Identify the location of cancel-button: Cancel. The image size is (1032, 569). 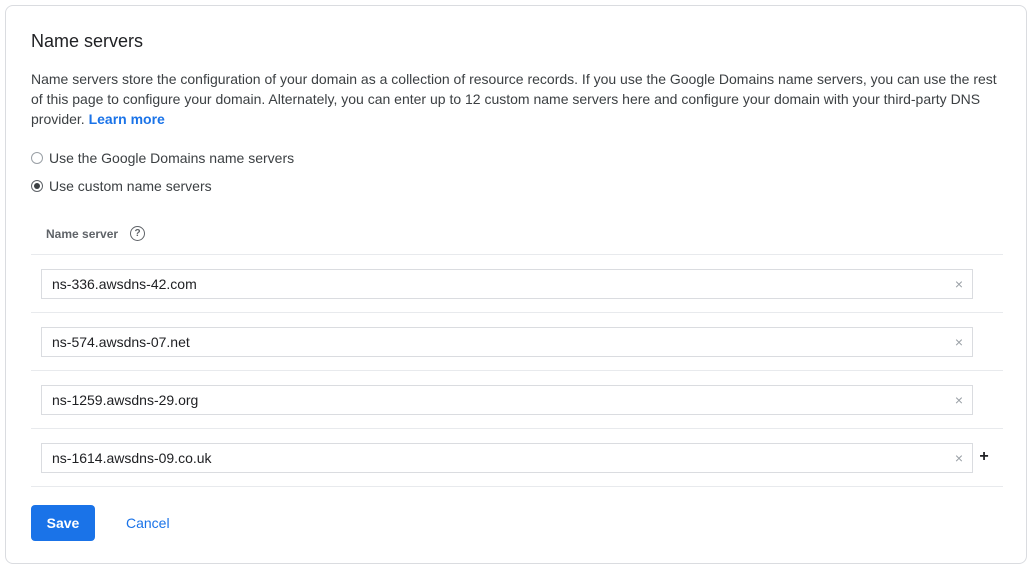
(148, 523).